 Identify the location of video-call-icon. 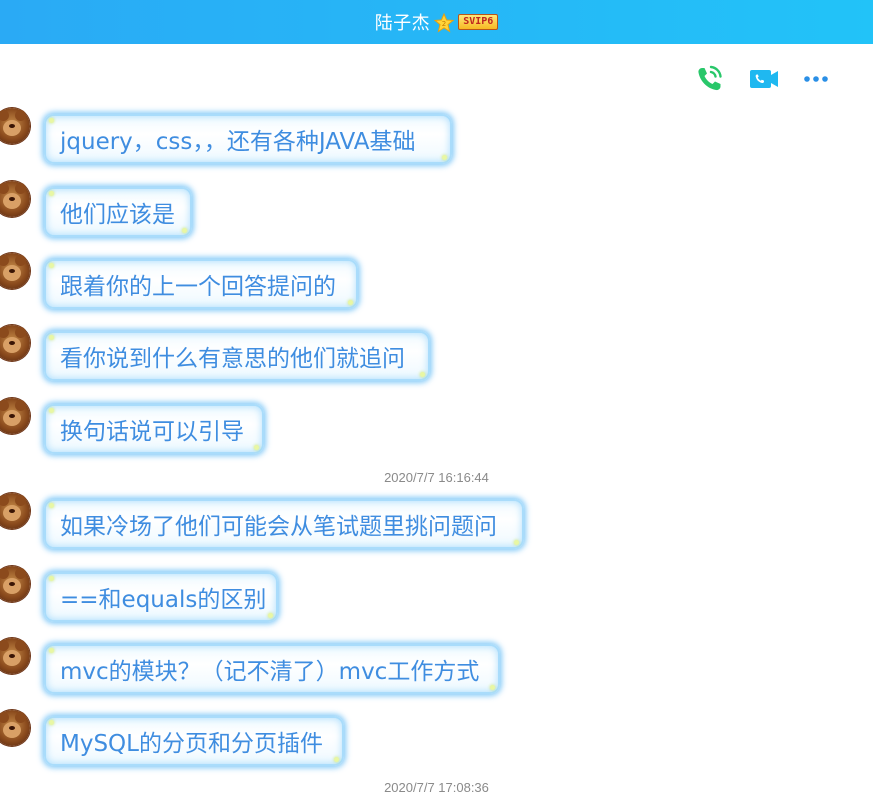
(764, 79).